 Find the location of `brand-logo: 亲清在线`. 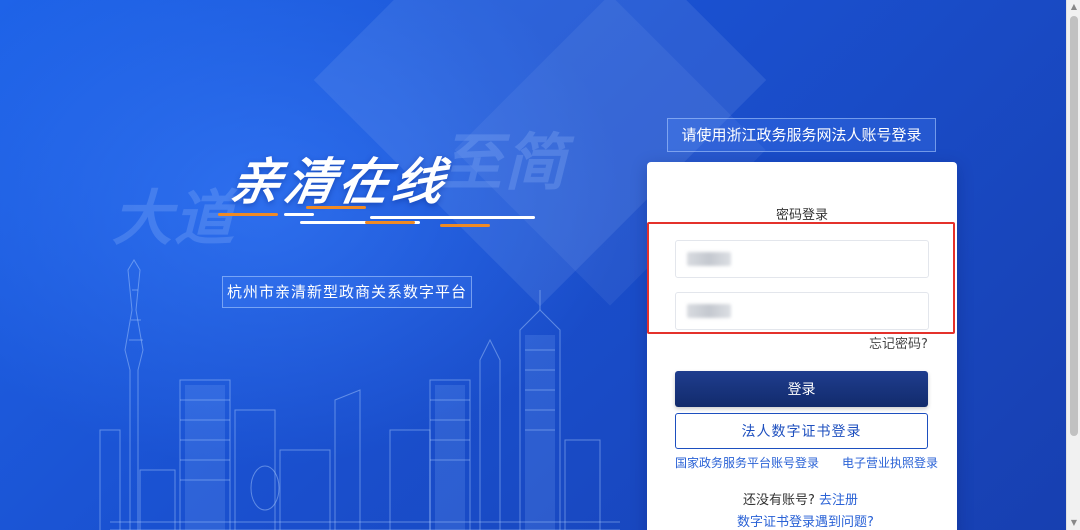

brand-logo: 亲清在线 is located at coordinates (375, 190).